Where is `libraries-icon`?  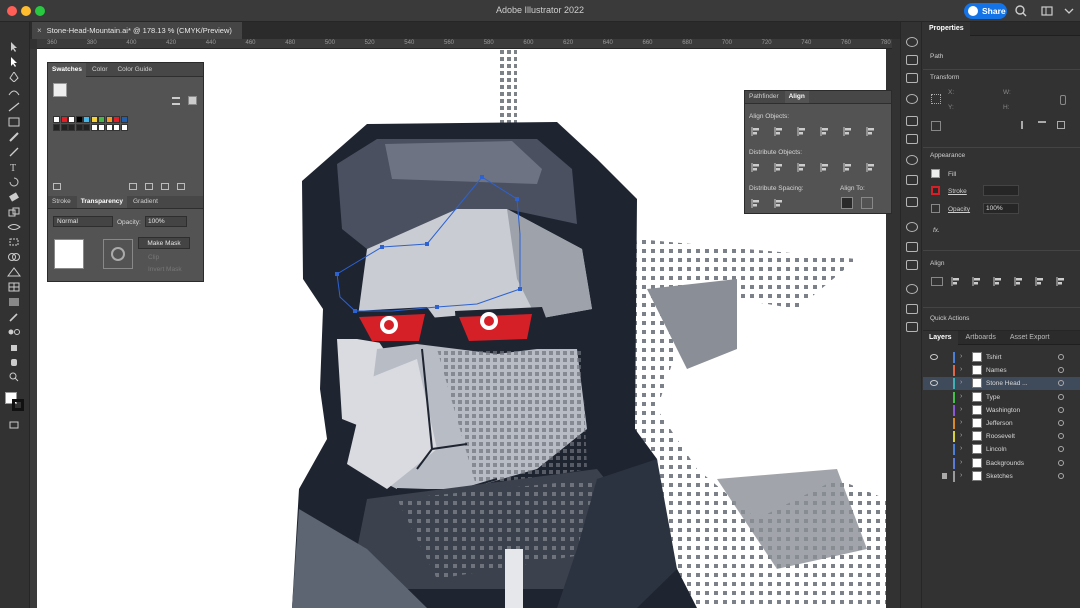
libraries-icon is located at coordinates (912, 42).